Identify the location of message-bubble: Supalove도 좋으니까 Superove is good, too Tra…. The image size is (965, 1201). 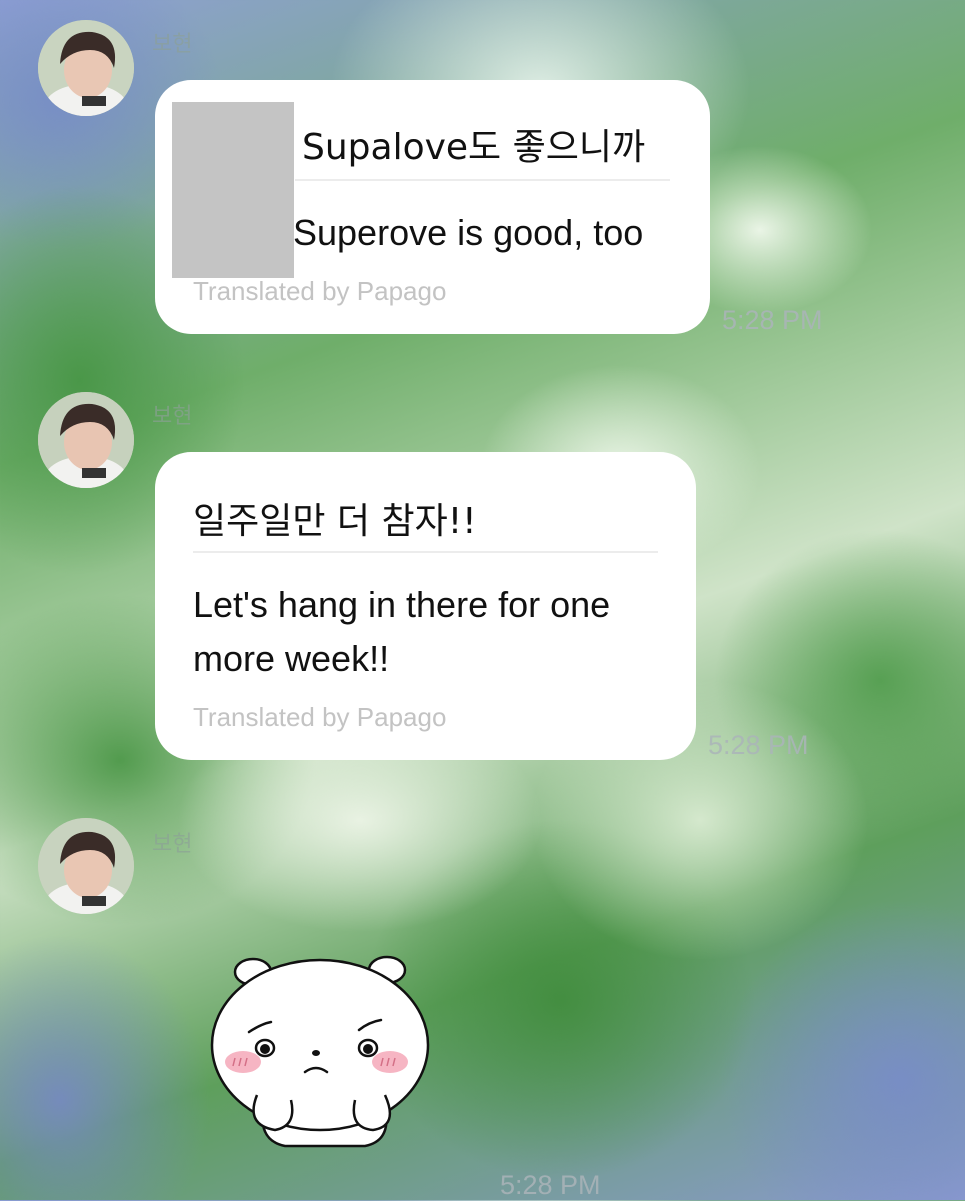
(432, 207).